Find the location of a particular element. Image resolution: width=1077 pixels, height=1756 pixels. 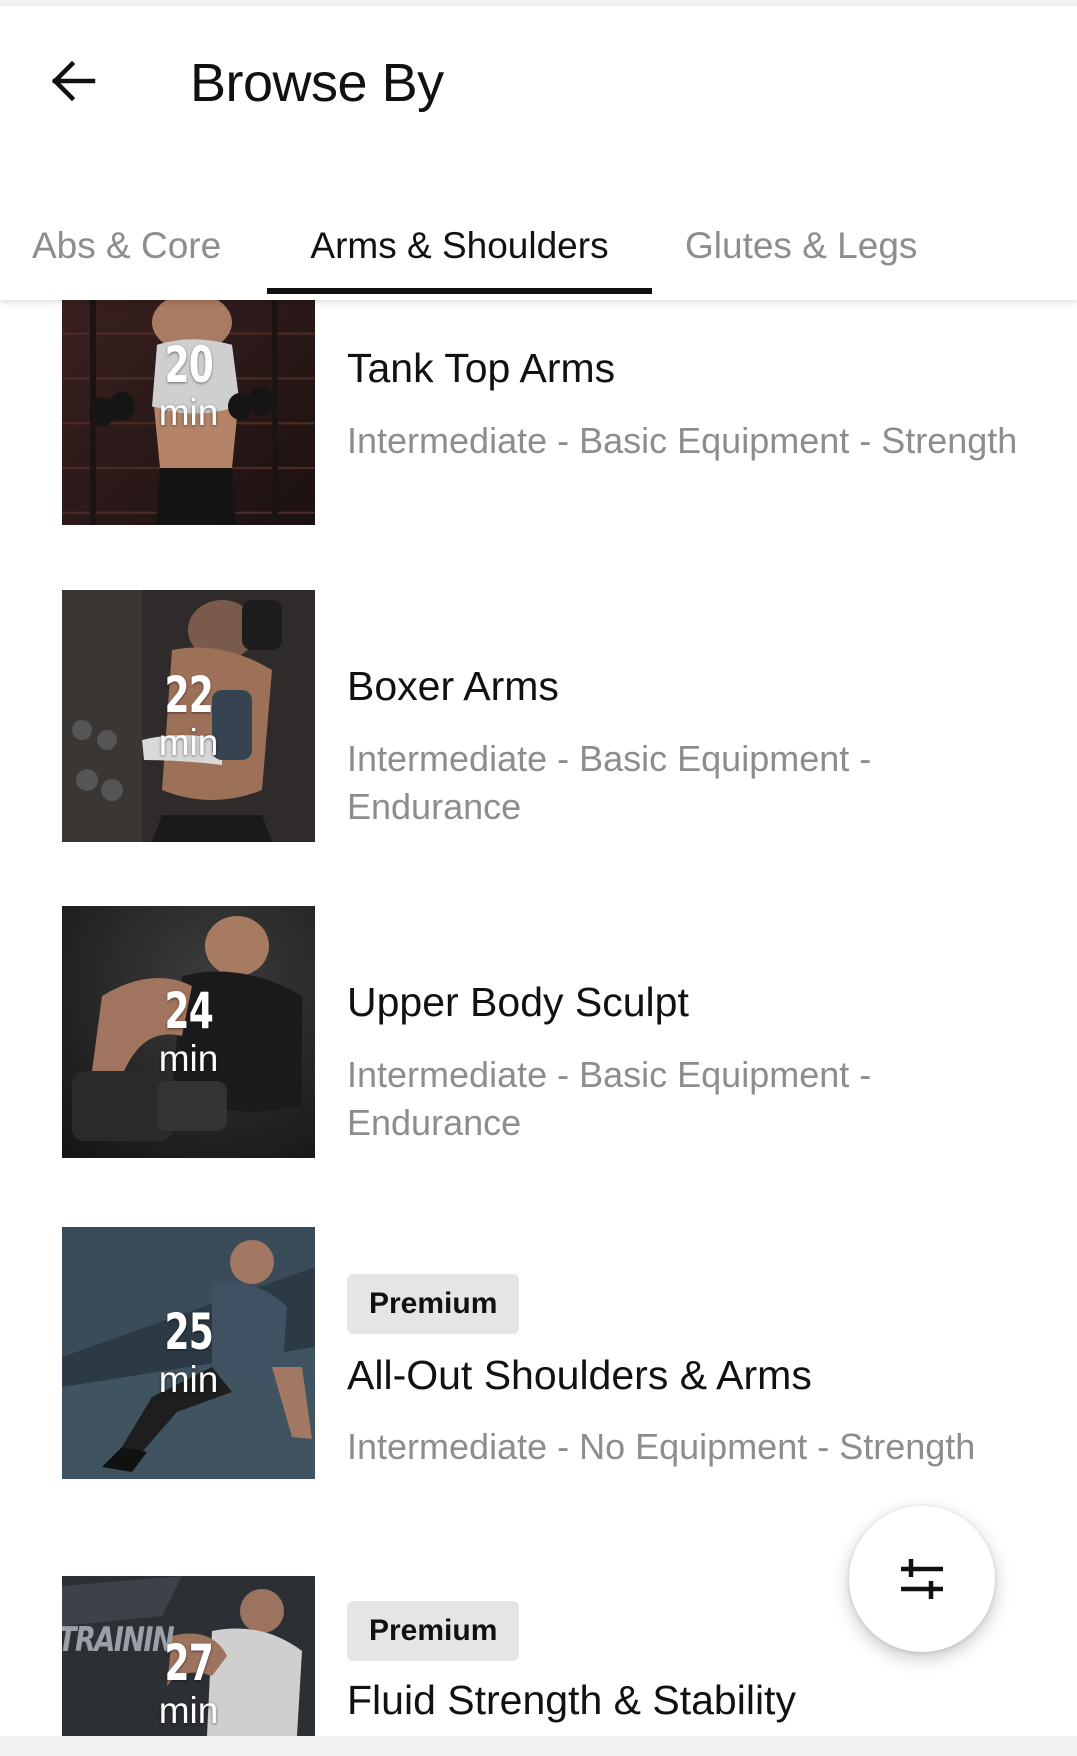

workout-thumbnail: 24 min is located at coordinates (188, 1032).